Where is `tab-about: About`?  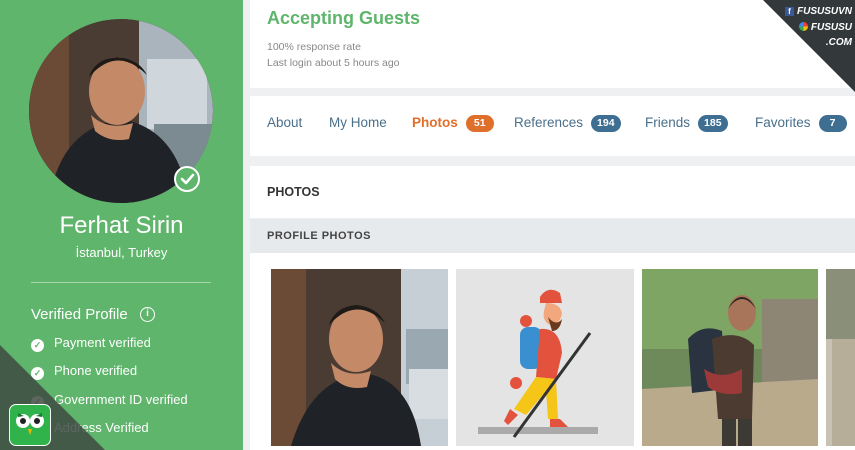 tab-about: About is located at coordinates (284, 122).